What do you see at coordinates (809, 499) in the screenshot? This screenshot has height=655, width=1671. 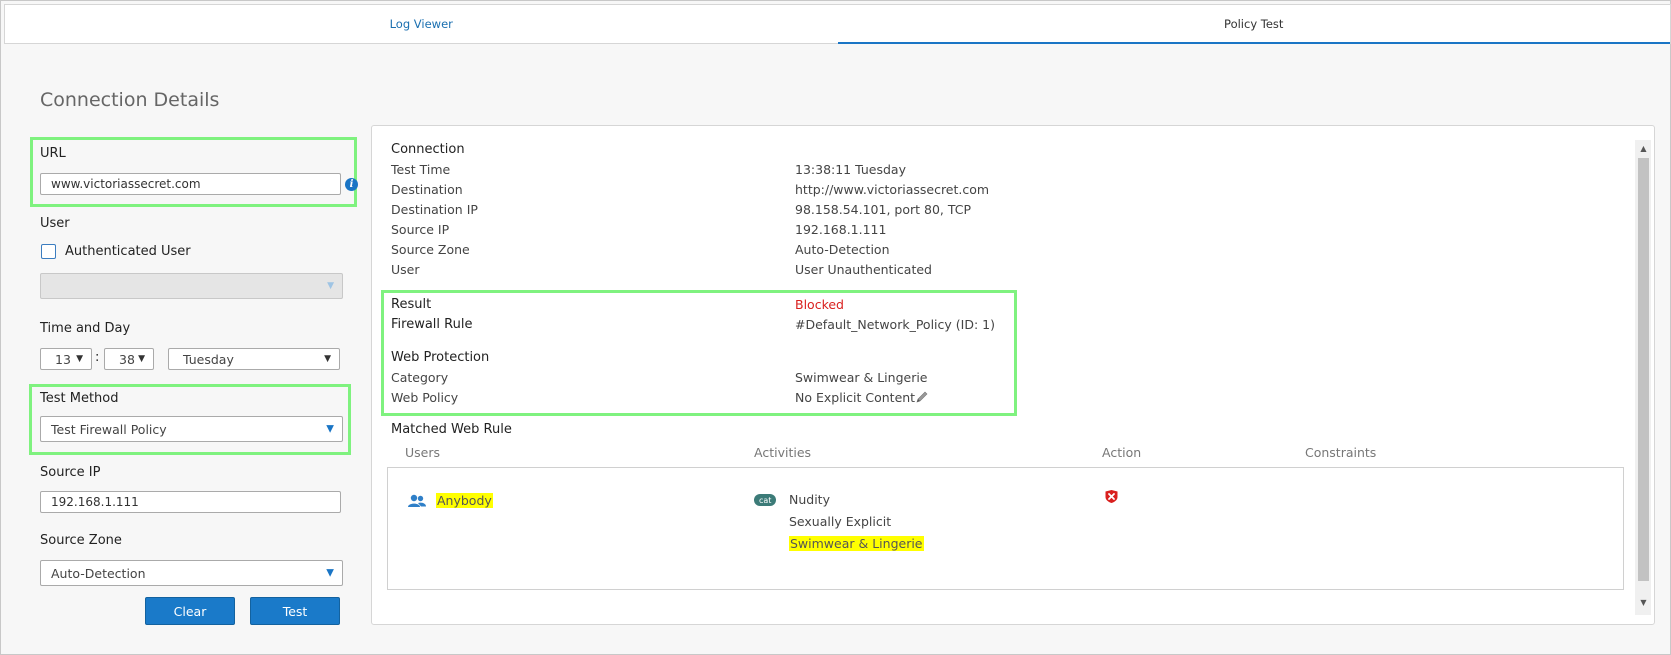 I see `activity-nudity: Nudity` at bounding box center [809, 499].